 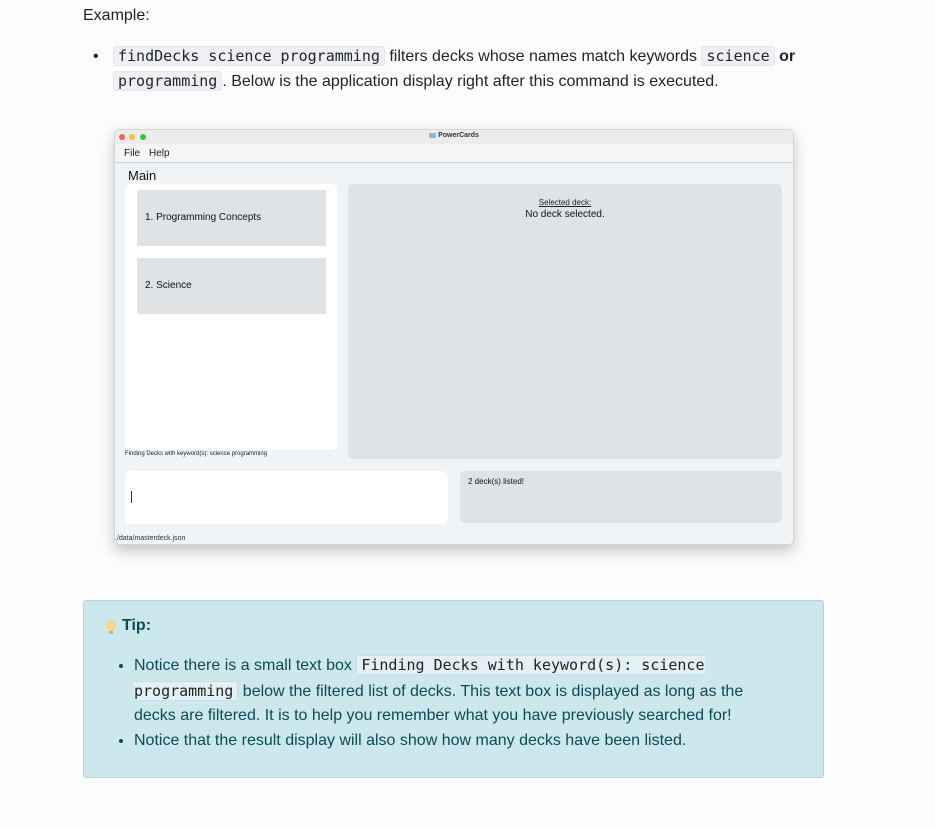 I want to click on window-title-text: PowerCards, so click(x=458, y=135).